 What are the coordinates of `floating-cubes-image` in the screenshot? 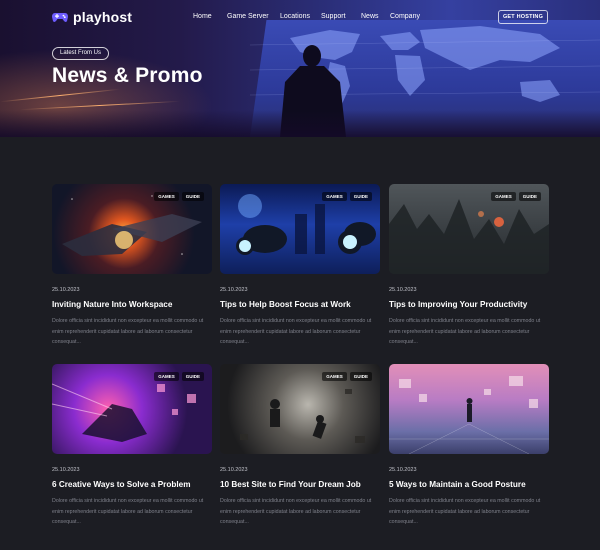 It's located at (469, 415).